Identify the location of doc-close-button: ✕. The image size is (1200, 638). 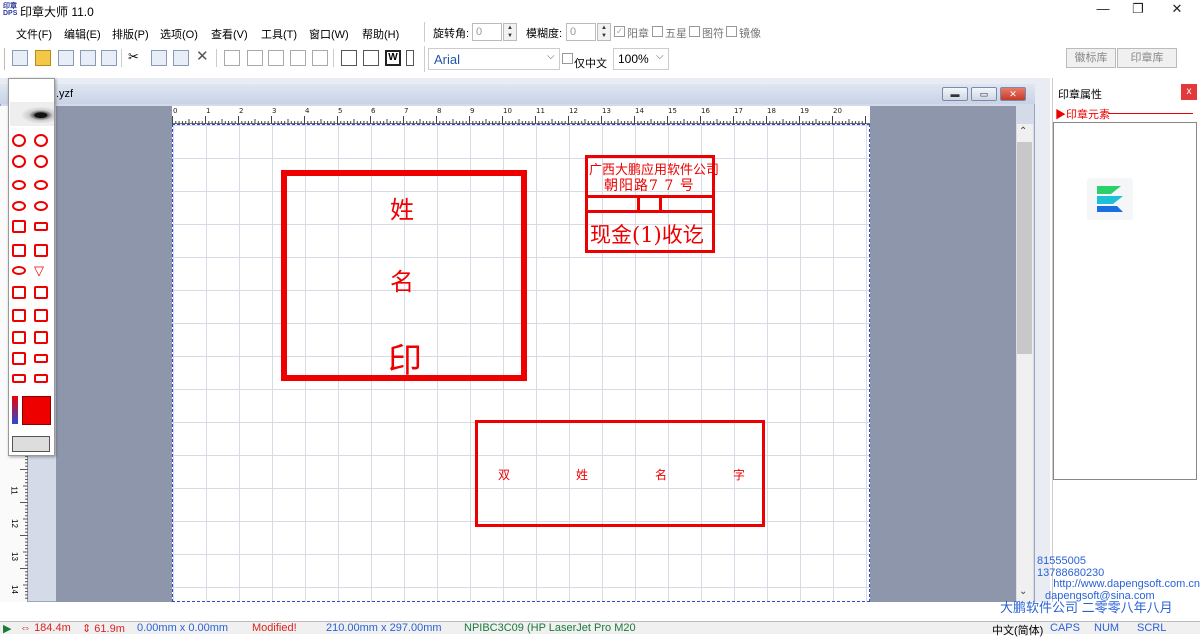
(1013, 94).